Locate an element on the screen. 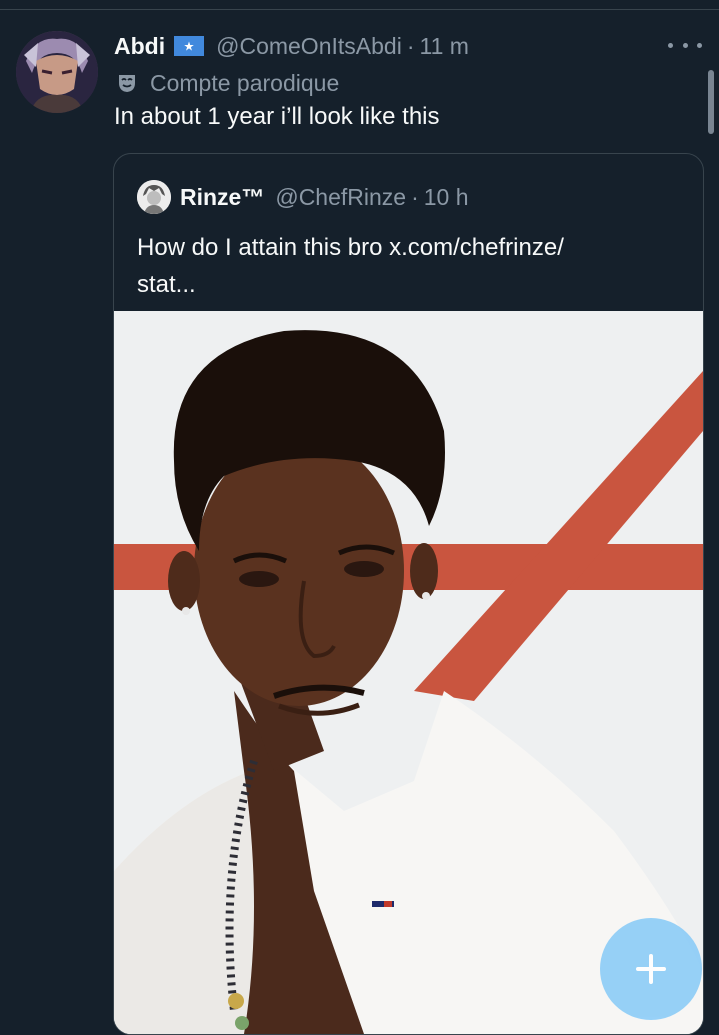 The height and width of the screenshot is (1035, 719). top-divider is located at coordinates (359, 9).